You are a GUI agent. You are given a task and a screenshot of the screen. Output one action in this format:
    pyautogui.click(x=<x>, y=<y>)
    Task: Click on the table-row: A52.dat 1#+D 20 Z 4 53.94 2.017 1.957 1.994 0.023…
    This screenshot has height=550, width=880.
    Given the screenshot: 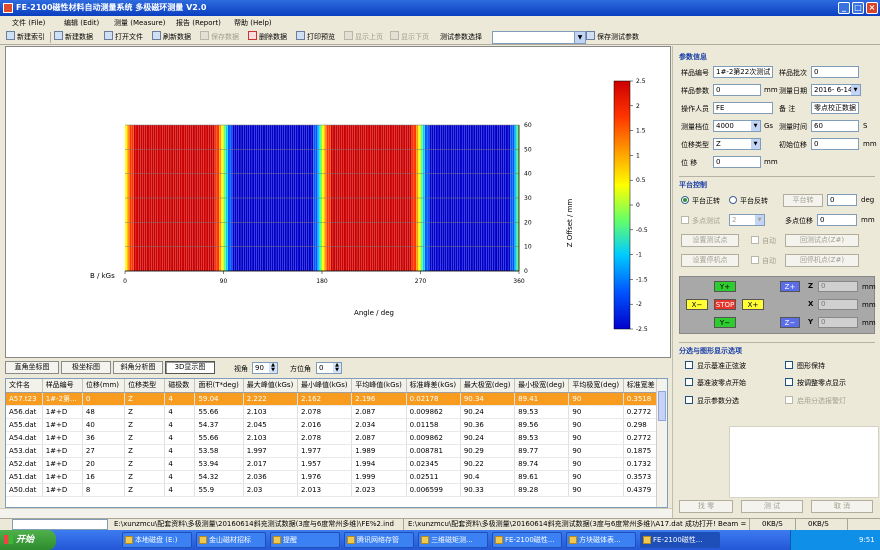 What is the action you would take?
    pyautogui.click(x=332, y=464)
    